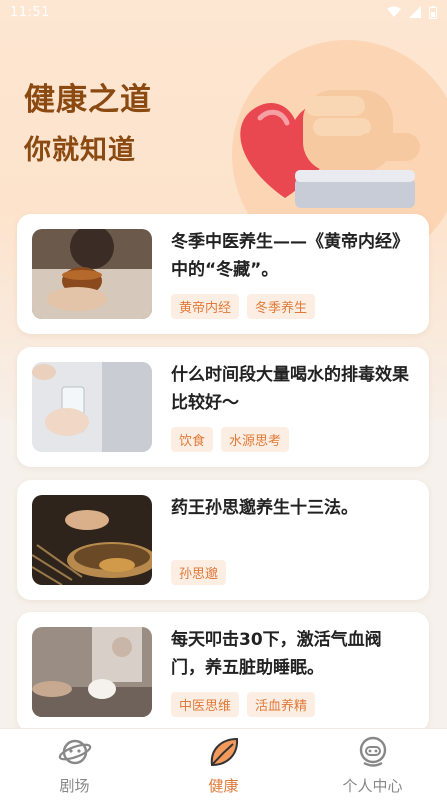 The image size is (447, 800). What do you see at coordinates (372, 786) in the screenshot?
I see `tab-label: 个人中心` at bounding box center [372, 786].